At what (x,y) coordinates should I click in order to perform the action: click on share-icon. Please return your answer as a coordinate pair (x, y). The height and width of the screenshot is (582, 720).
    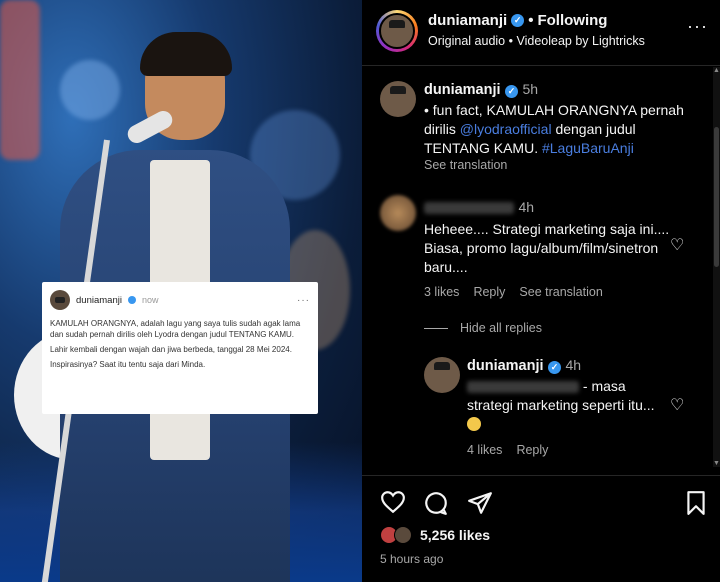
    Looking at the image, I should click on (480, 503).